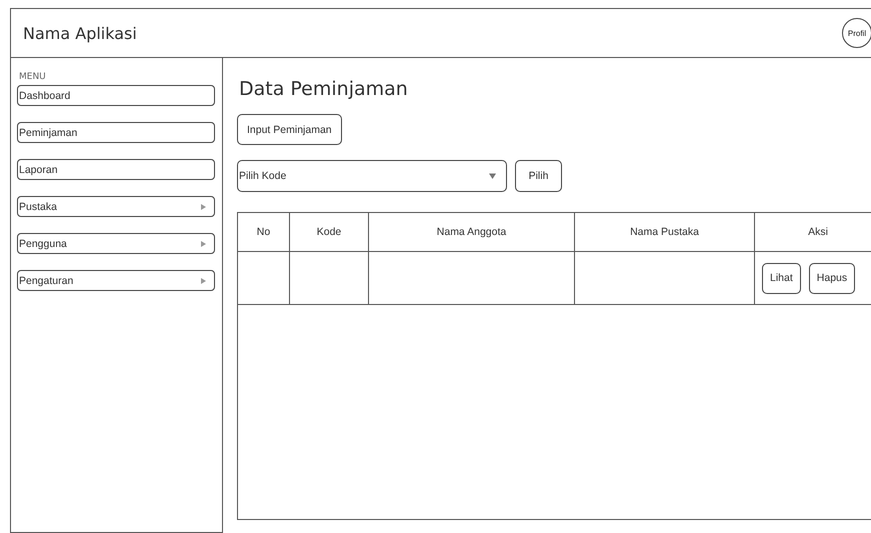  Describe the element at coordinates (665, 232) in the screenshot. I see `column-header: Nama Pustaka` at that location.